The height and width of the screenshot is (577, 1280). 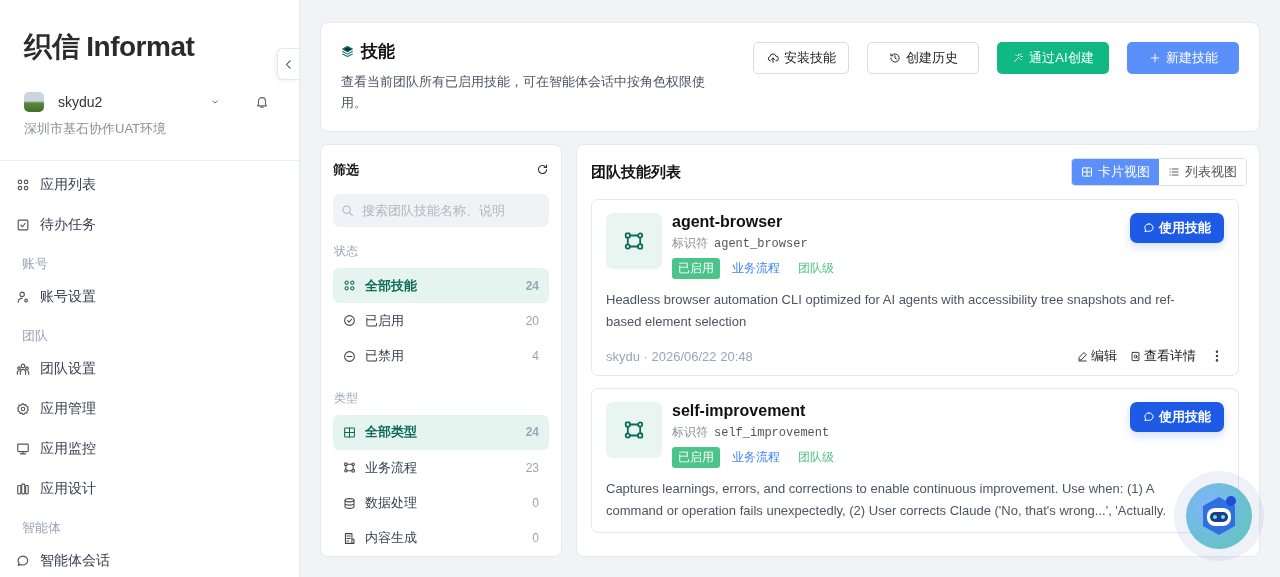 I want to click on checkbox-icon, so click(x=23, y=225).